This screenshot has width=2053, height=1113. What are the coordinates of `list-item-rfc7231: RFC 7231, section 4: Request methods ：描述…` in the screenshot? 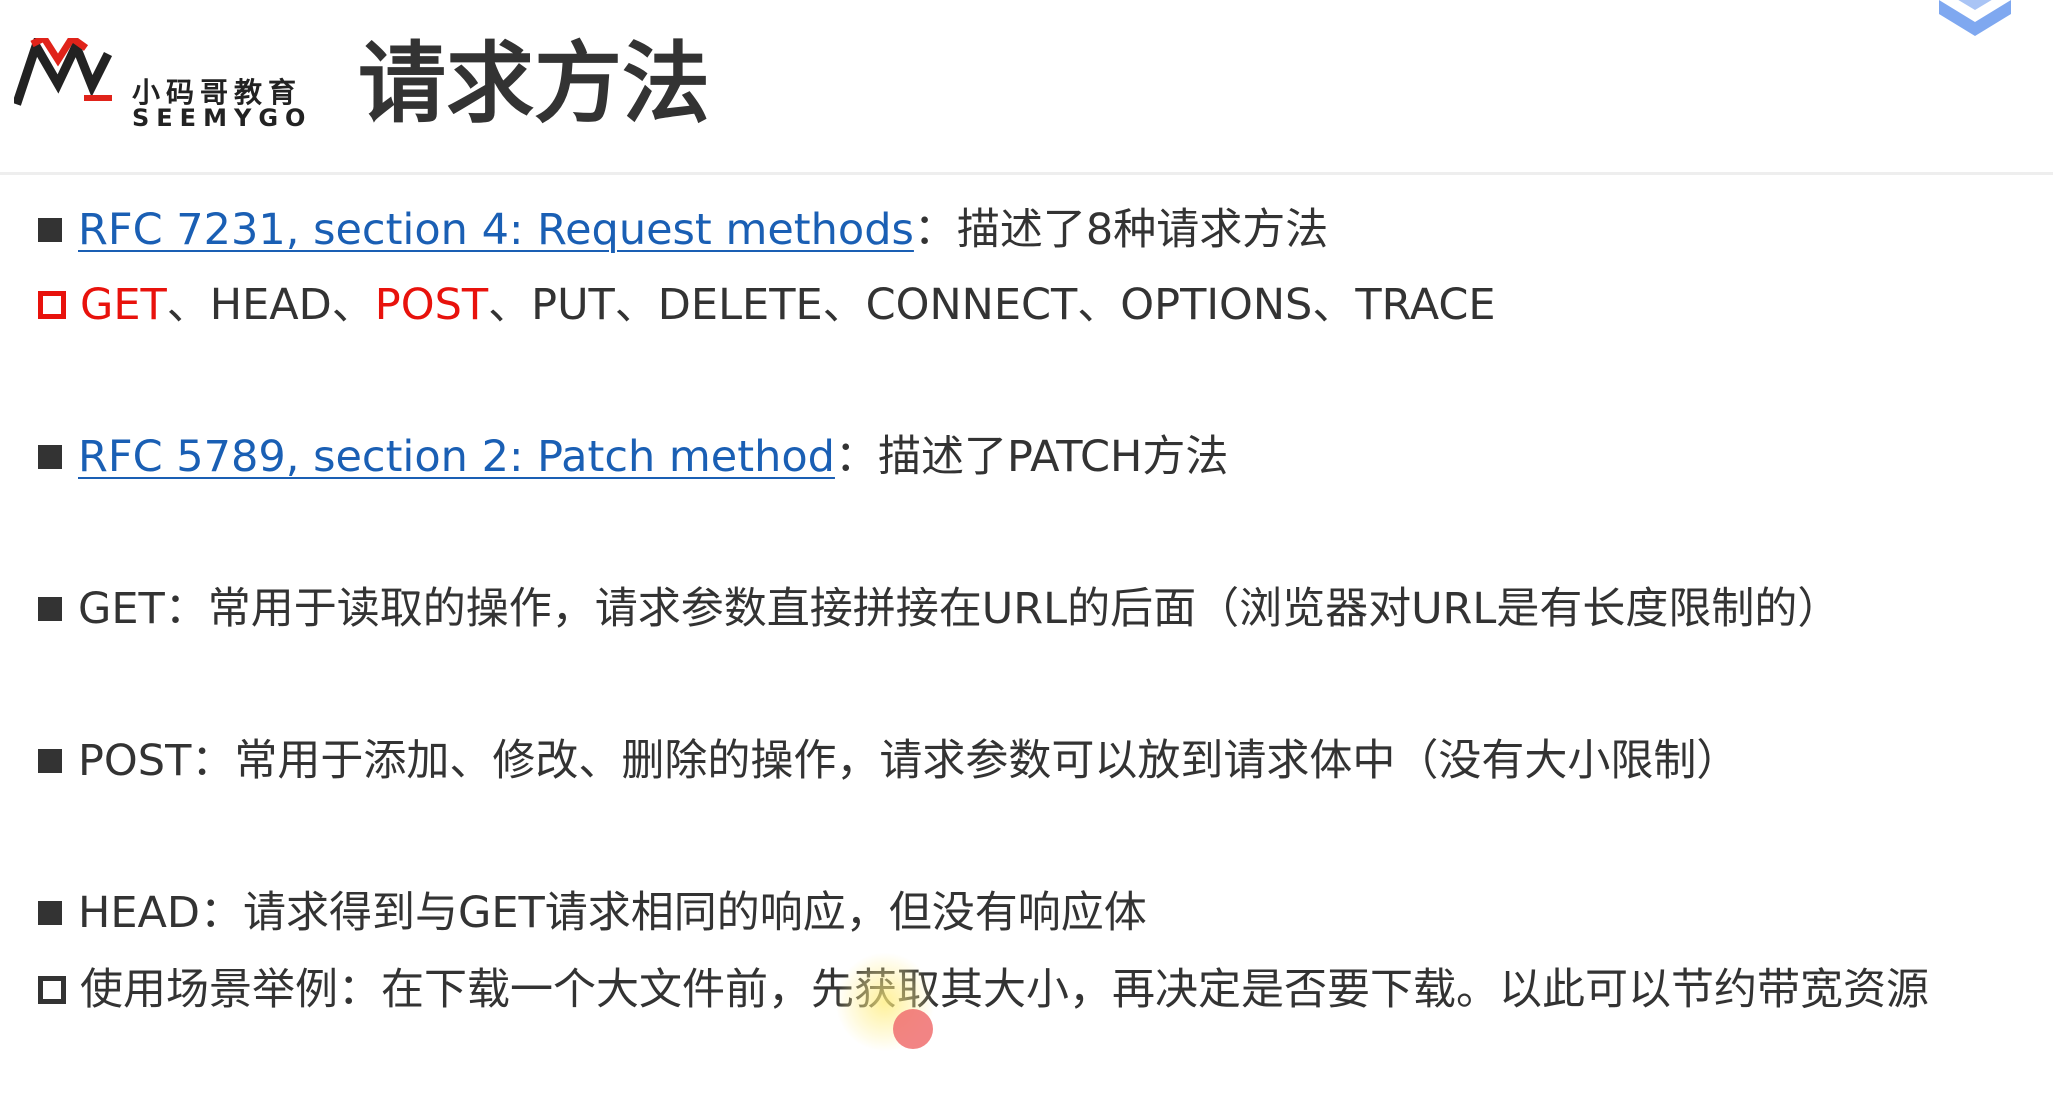 It's located at (683, 230).